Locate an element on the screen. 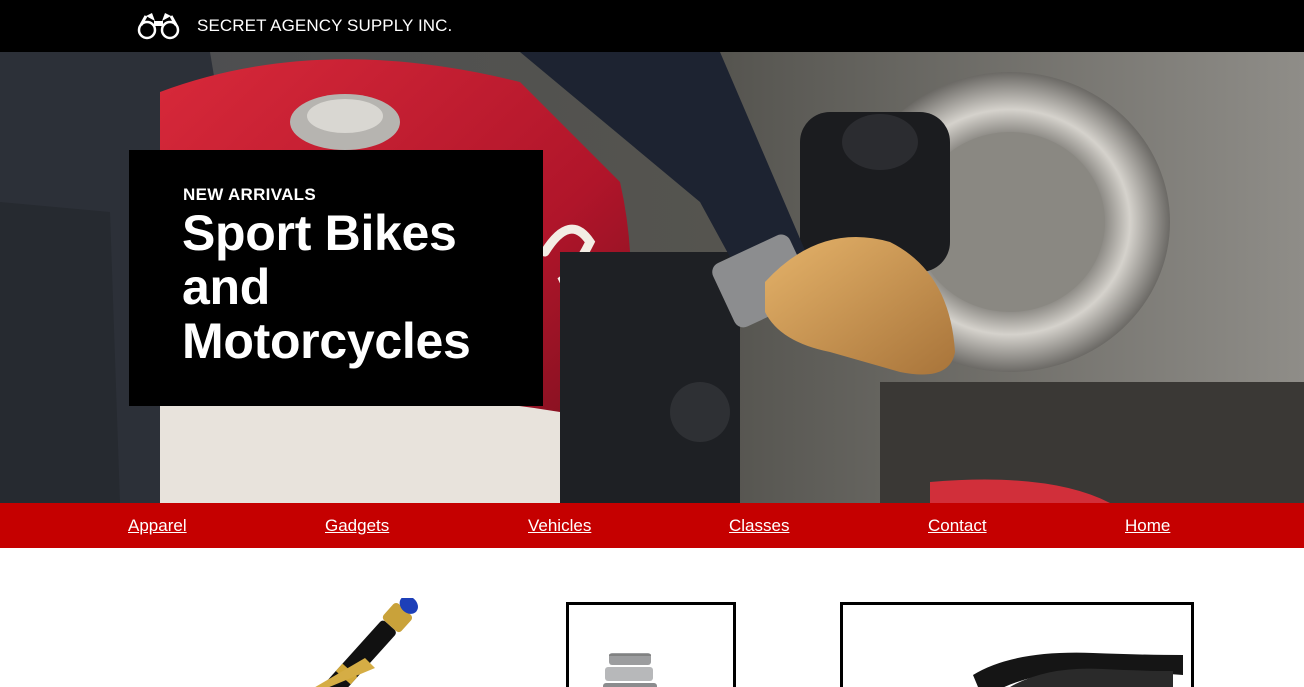  sunglasses-image is located at coordinates (1078, 669).